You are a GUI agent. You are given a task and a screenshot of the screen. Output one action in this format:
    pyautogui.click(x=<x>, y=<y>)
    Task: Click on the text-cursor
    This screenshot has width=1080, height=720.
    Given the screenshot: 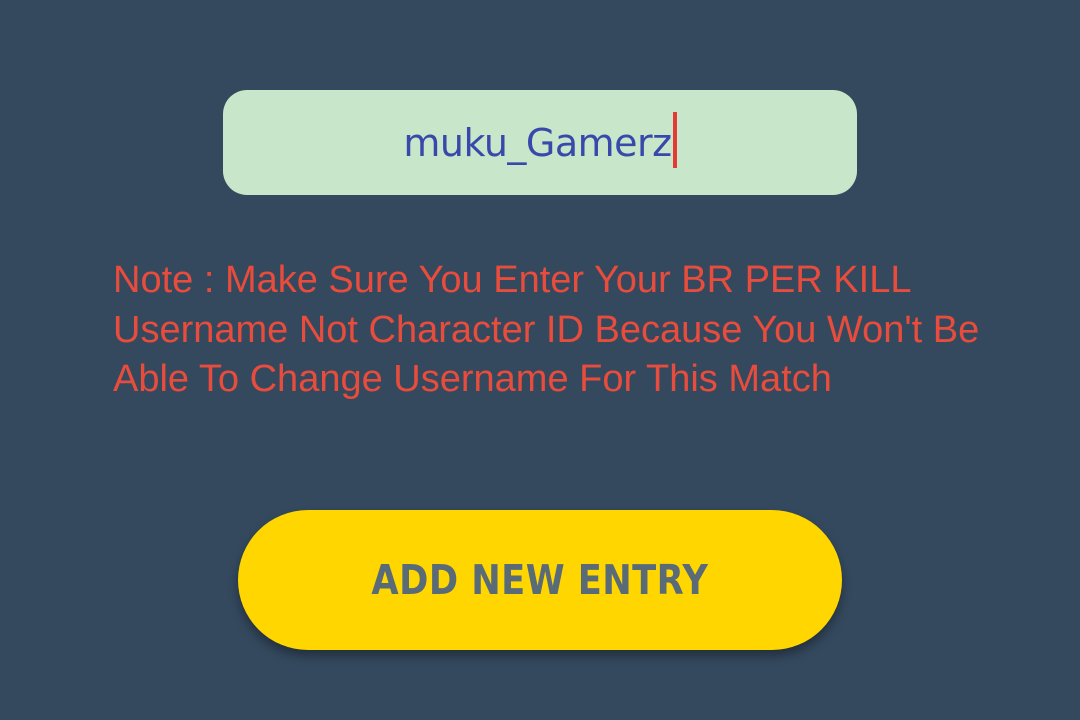 What is the action you would take?
    pyautogui.click(x=674, y=139)
    